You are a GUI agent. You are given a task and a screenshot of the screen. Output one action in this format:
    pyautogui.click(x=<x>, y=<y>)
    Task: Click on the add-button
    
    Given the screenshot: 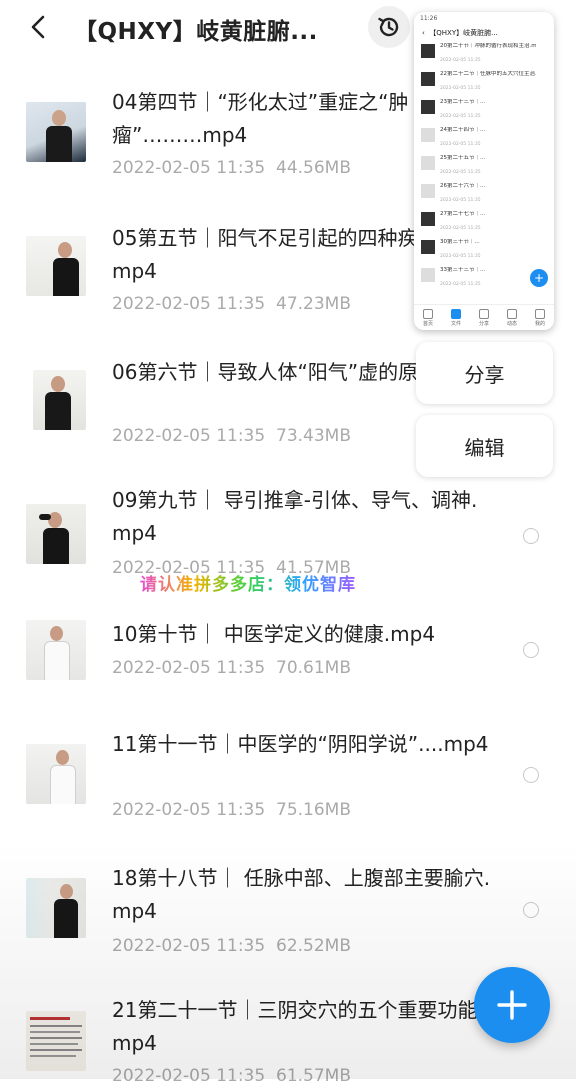 What is the action you would take?
    pyautogui.click(x=512, y=1005)
    